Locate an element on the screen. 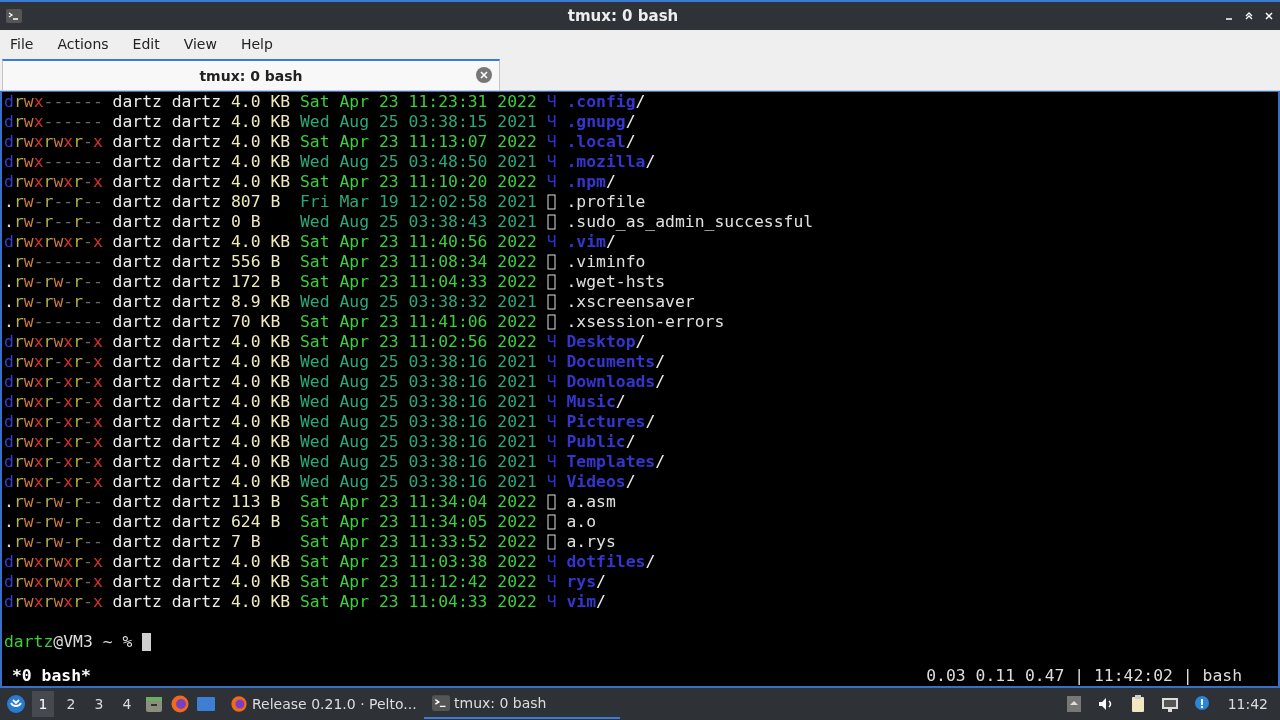 The width and height of the screenshot is (1280, 720). directory-name: Music is located at coordinates (591, 401).